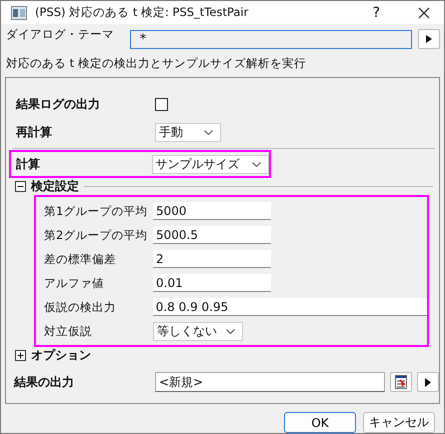 The height and width of the screenshot is (434, 445). I want to click on field-label: アルファ値, so click(74, 283).